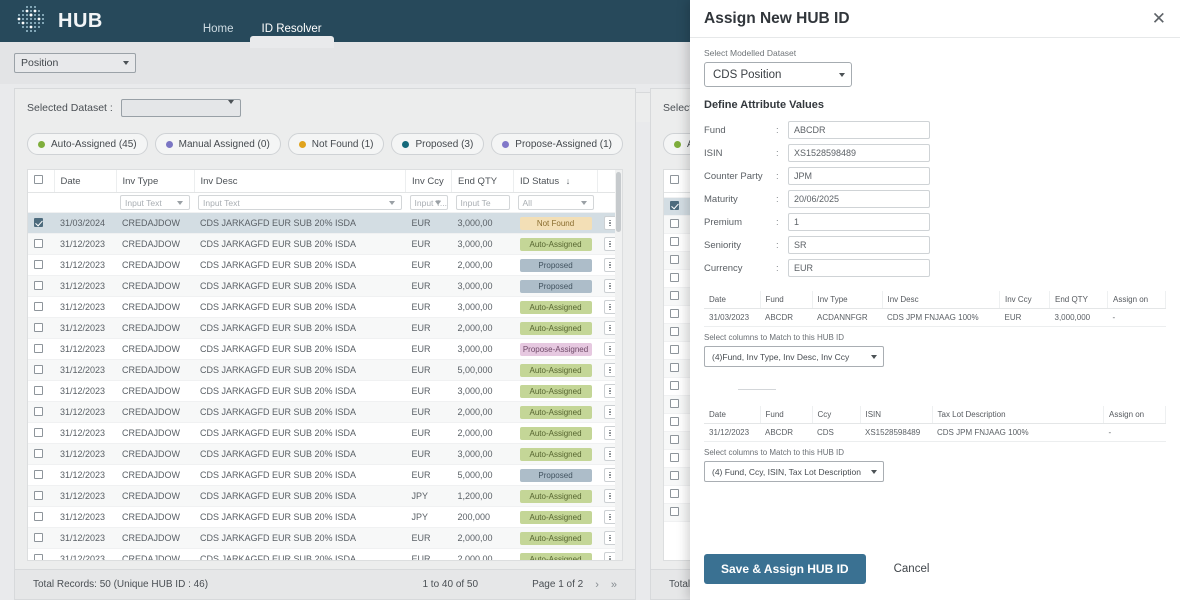 The image size is (1180, 600). What do you see at coordinates (785, 569) in the screenshot?
I see `save-and-assign-hub-id-button: Save & Assign HUB ID` at bounding box center [785, 569].